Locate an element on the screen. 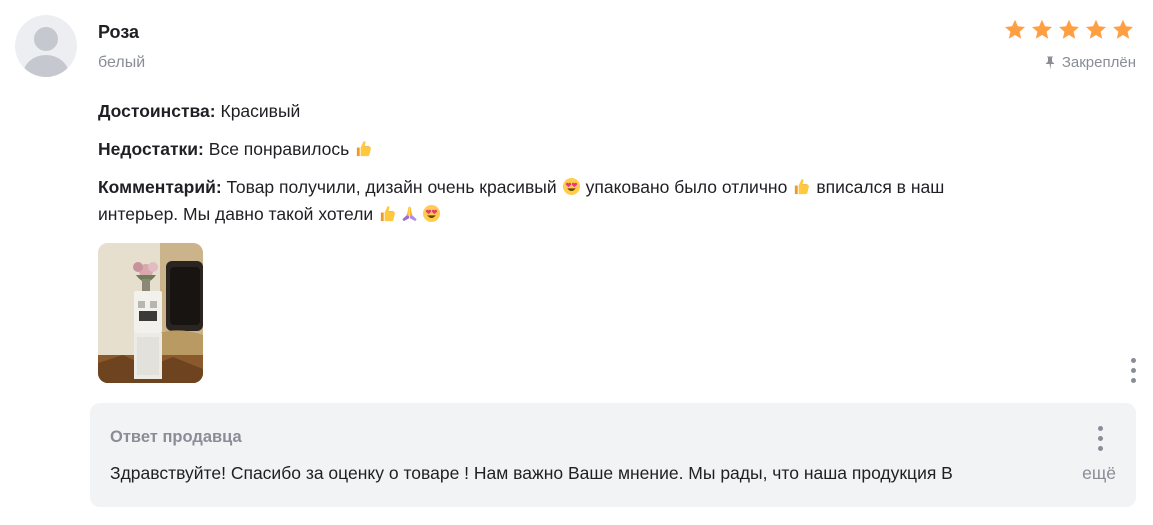  avatar is located at coordinates (46, 46).